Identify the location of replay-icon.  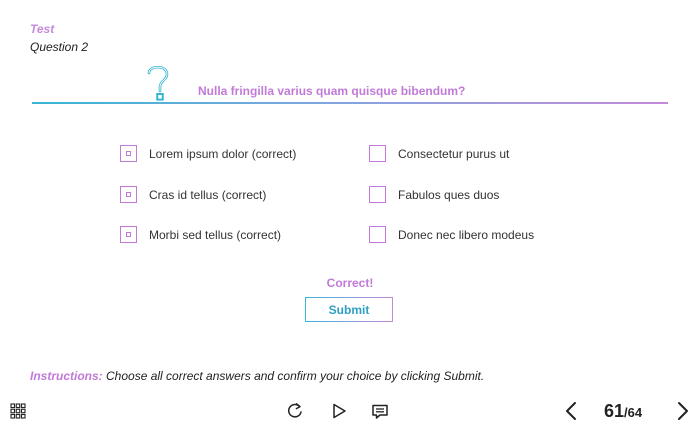
(295, 411).